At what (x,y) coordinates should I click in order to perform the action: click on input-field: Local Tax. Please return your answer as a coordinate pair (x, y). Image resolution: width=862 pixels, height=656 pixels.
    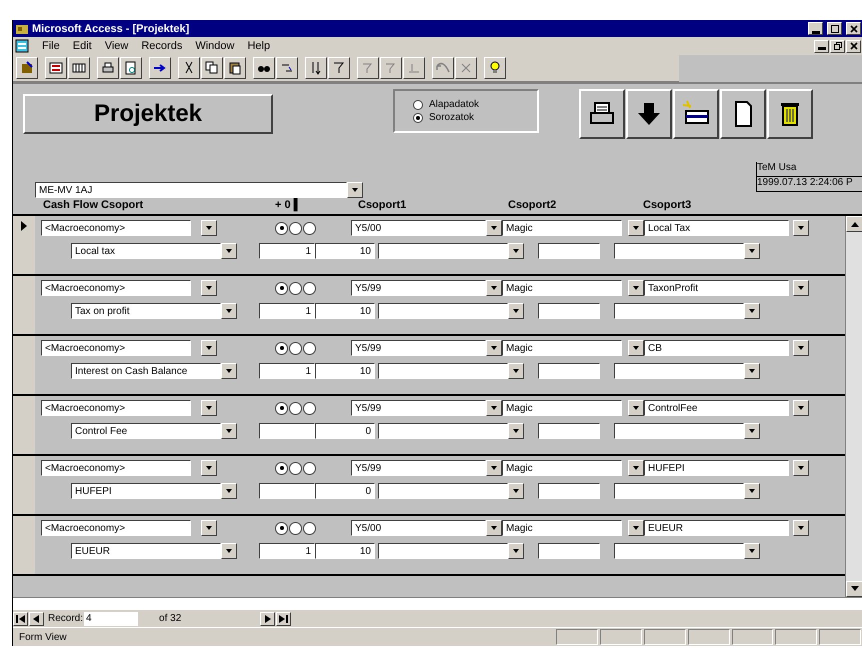
    Looking at the image, I should click on (716, 228).